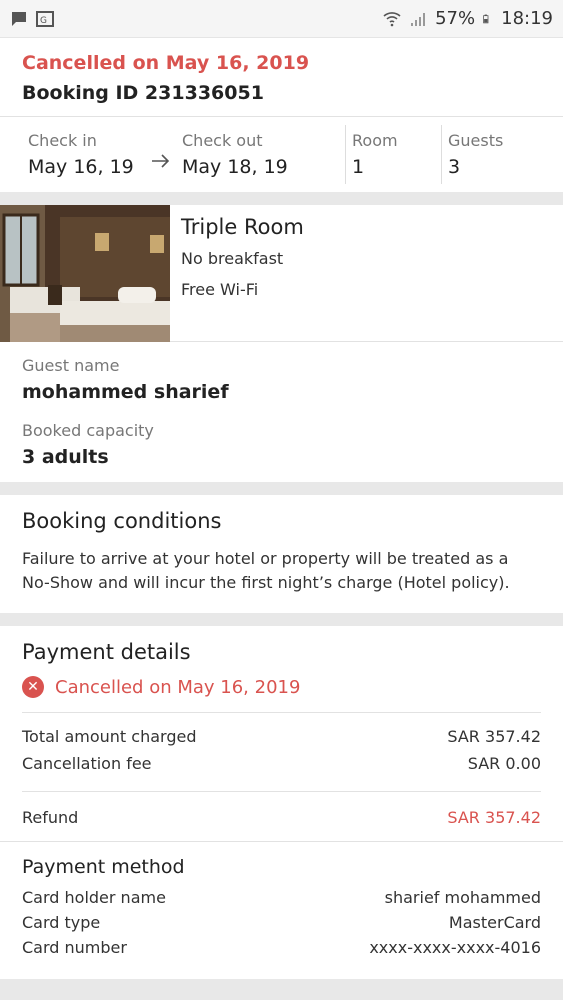  I want to click on conditions-title: Booking conditions, so click(122, 521).